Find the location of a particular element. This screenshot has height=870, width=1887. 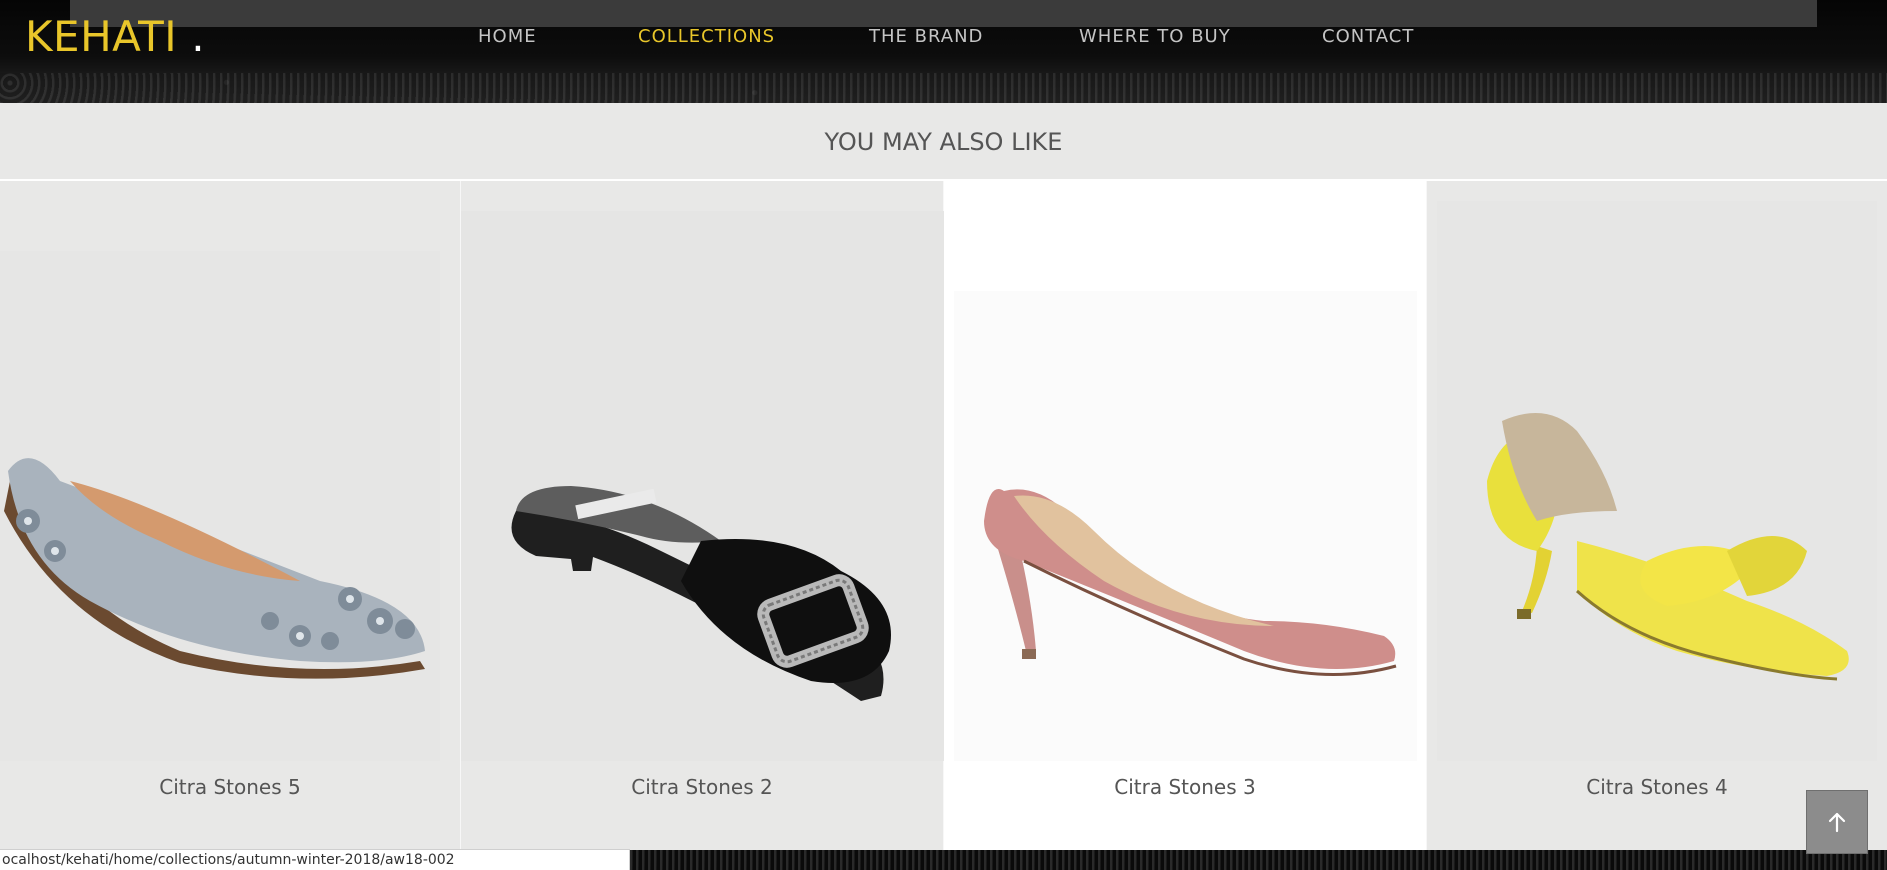

product-name: Citra Stones 5 is located at coordinates (230, 787).